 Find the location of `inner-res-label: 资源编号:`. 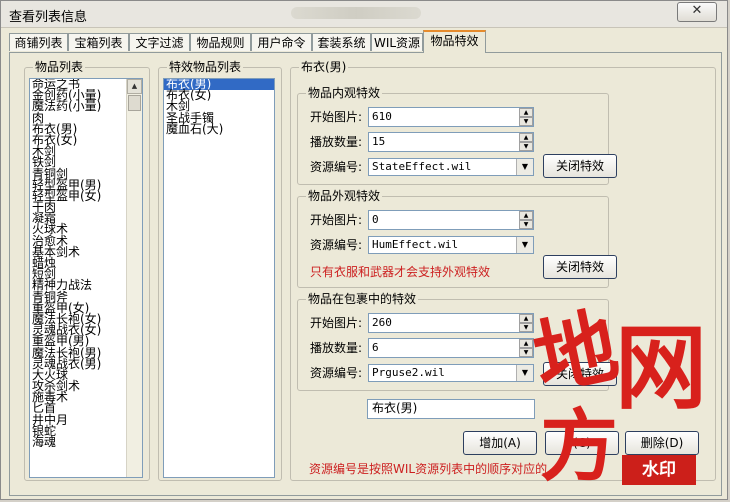

inner-res-label: 资源编号: is located at coordinates (336, 167).